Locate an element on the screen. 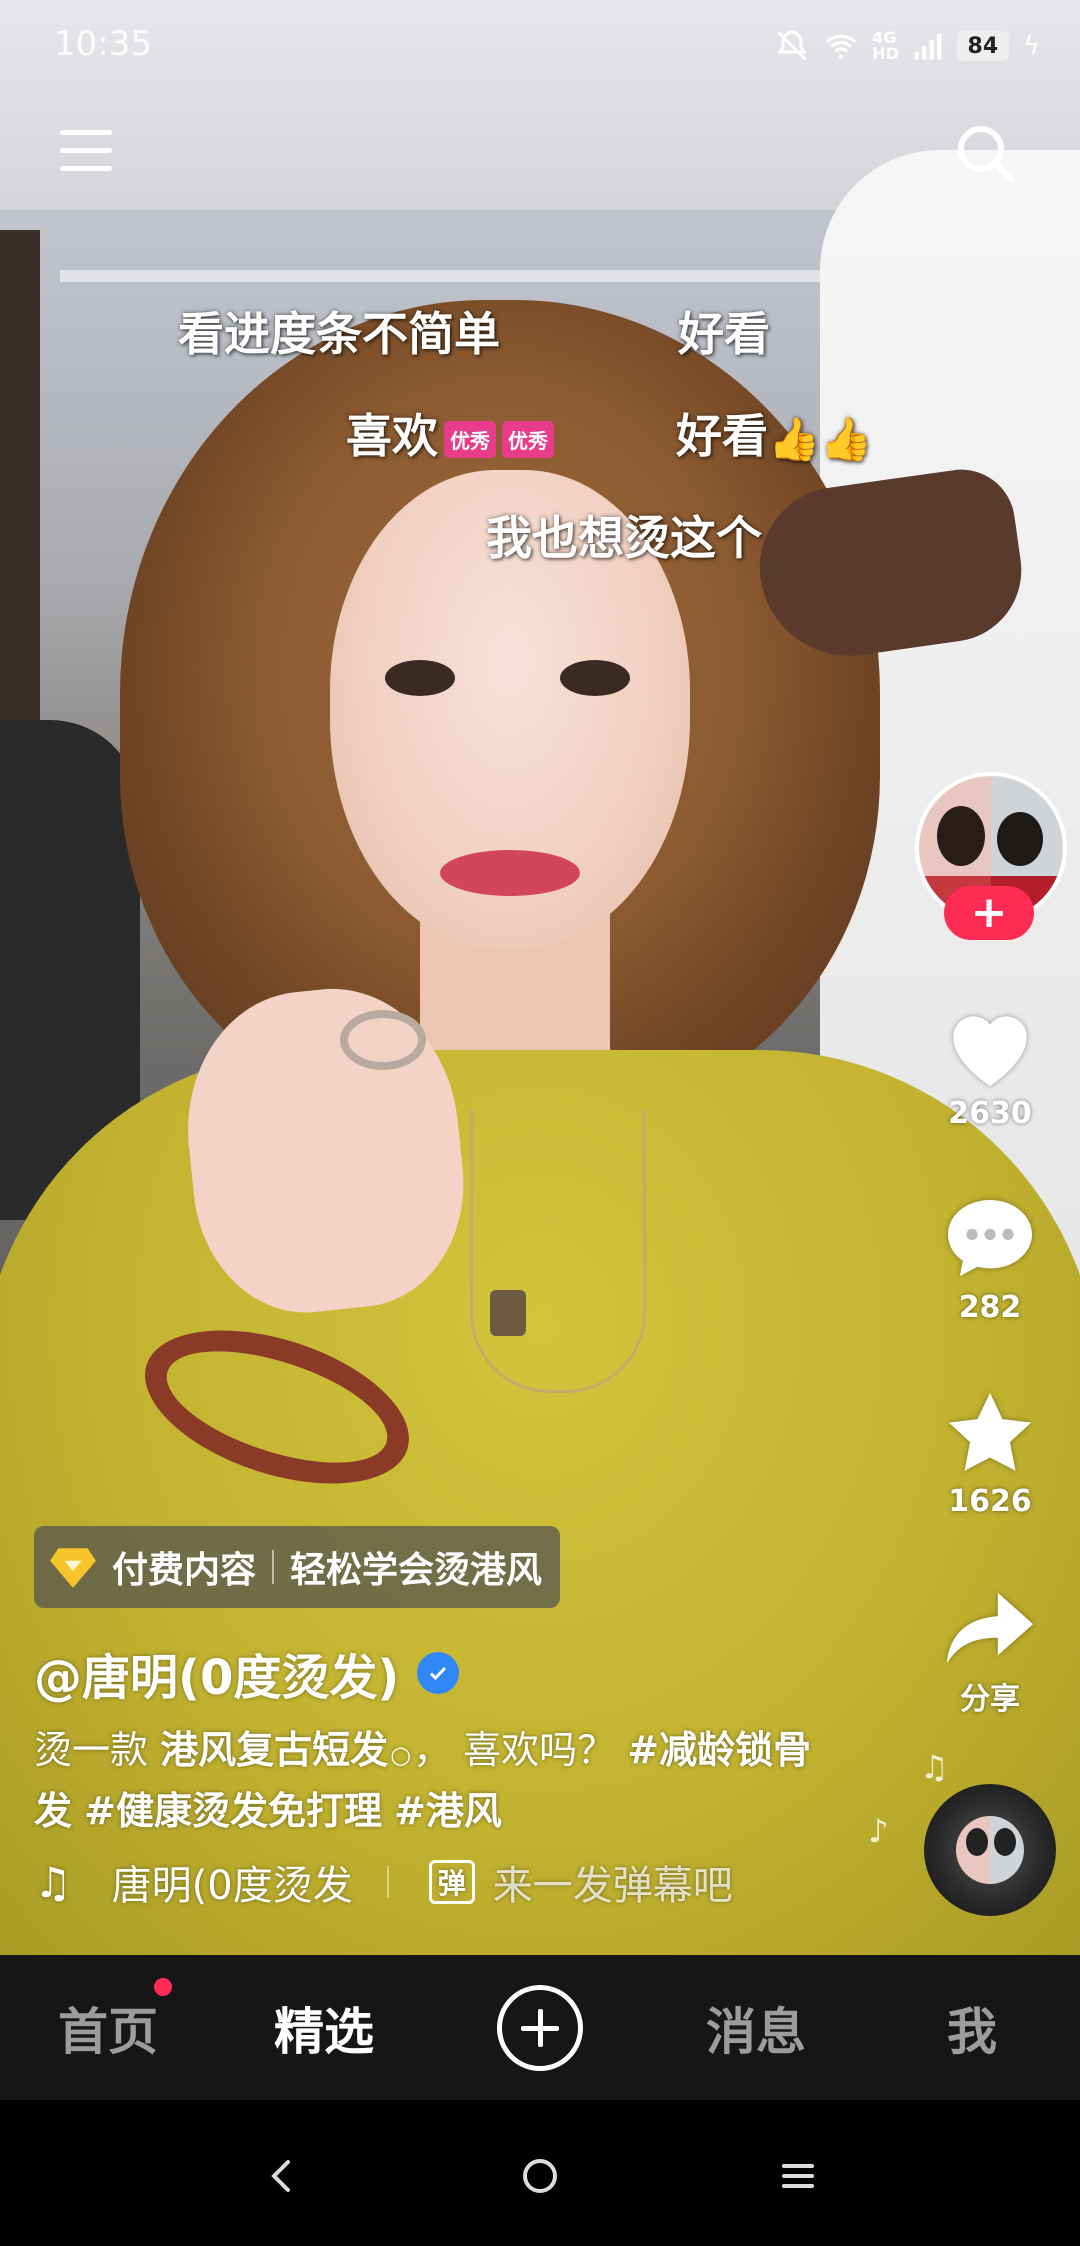 The height and width of the screenshot is (2246, 1080). mute-bell-icon is located at coordinates (792, 46).